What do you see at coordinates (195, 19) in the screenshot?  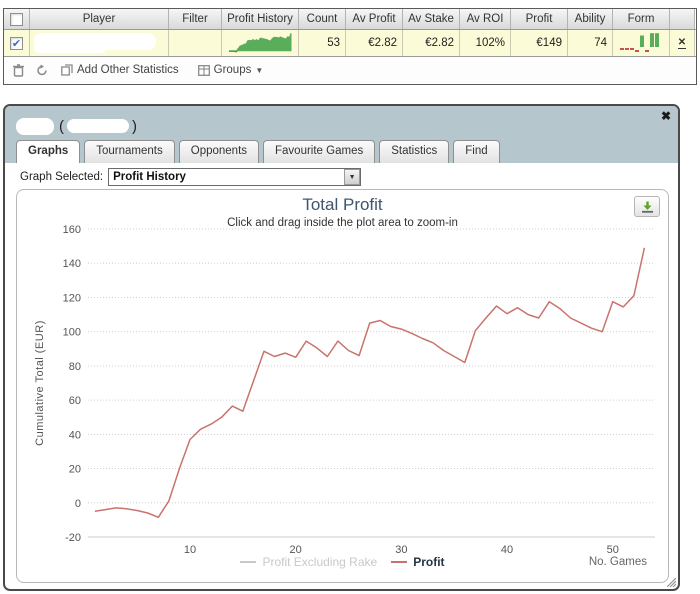 I see `column-header-filter: Filter` at bounding box center [195, 19].